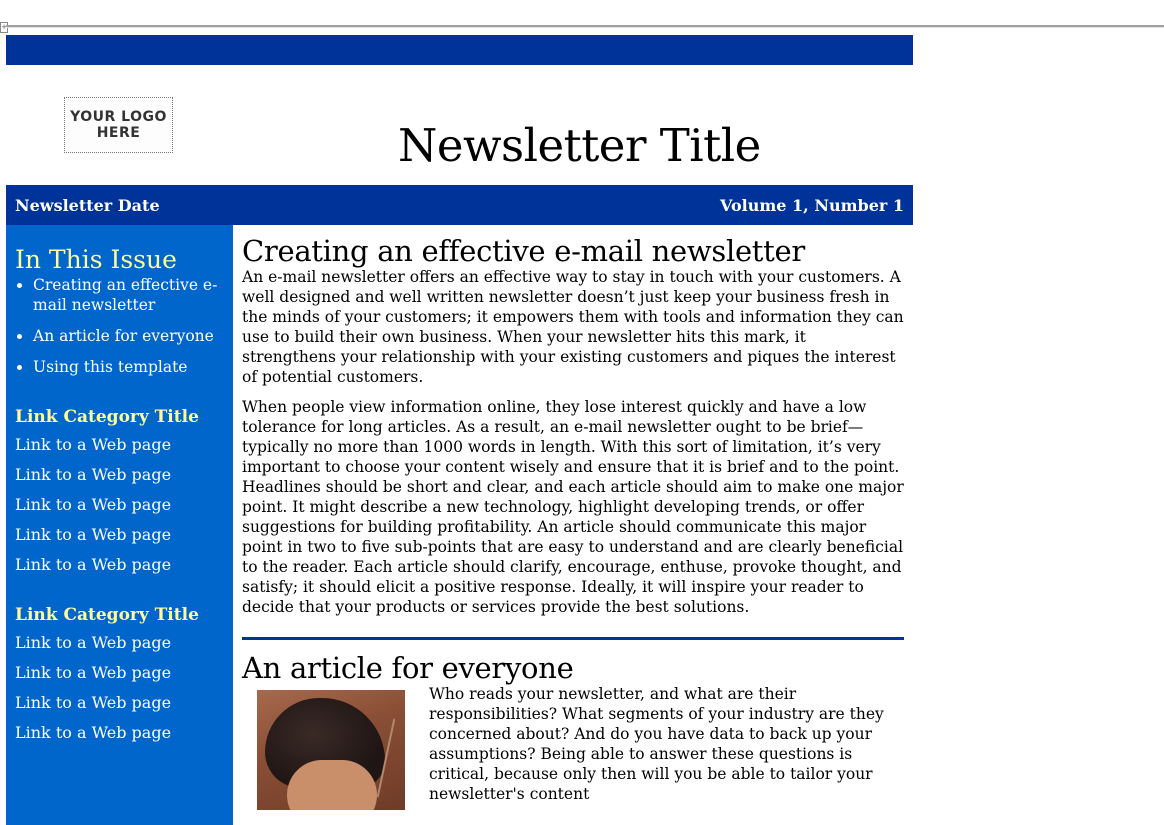  Describe the element at coordinates (585, 26) in the screenshot. I see `horizontal-rule` at that location.